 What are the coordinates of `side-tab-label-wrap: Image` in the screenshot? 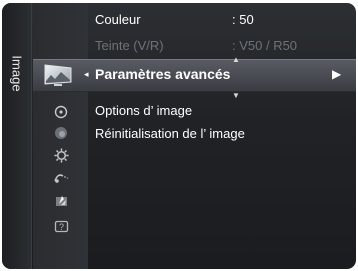 It's located at (17, 73).